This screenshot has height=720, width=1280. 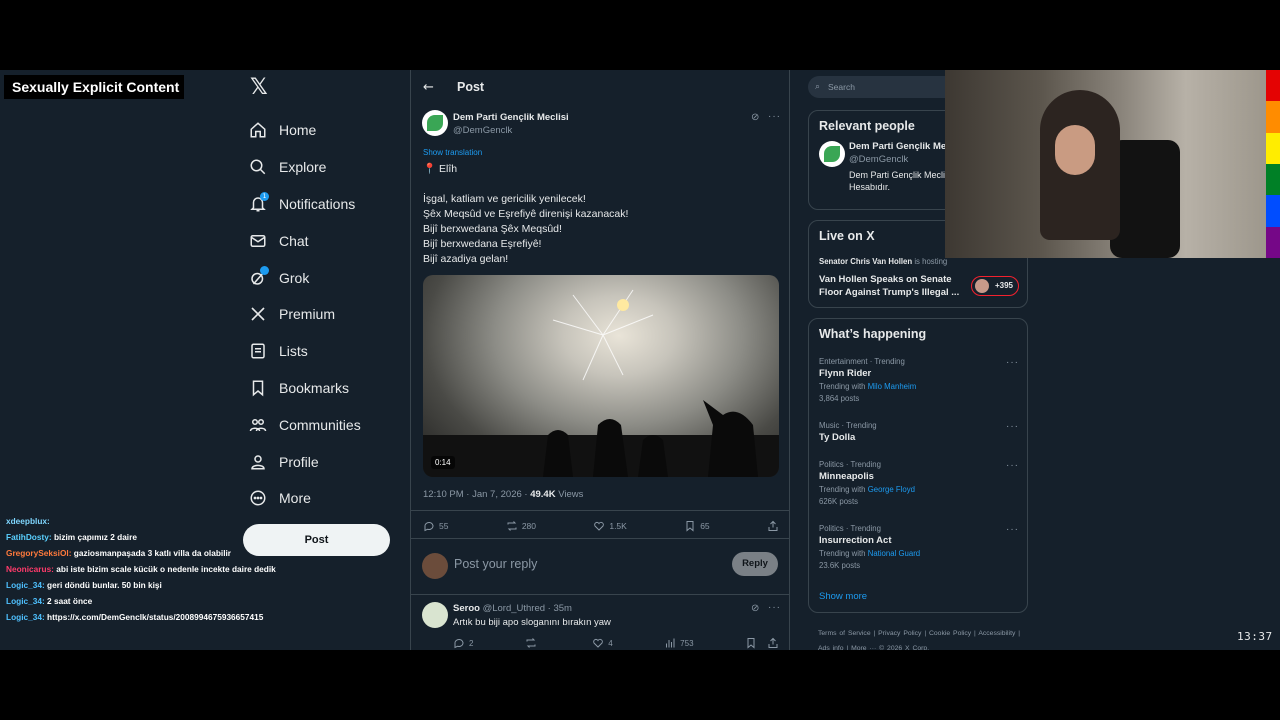 I want to click on post-line: Bijî berxwedana Eşrefiyê!, so click(x=482, y=244).